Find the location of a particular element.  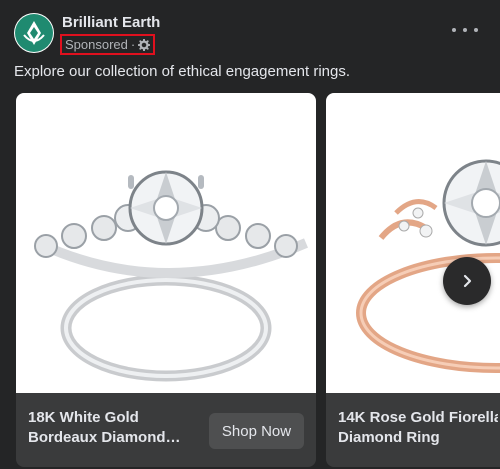

sponsored-label-box: Sponsored · is located at coordinates (108, 44).